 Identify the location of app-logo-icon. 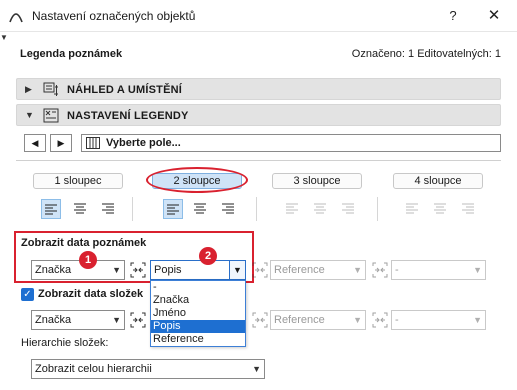
(16, 18).